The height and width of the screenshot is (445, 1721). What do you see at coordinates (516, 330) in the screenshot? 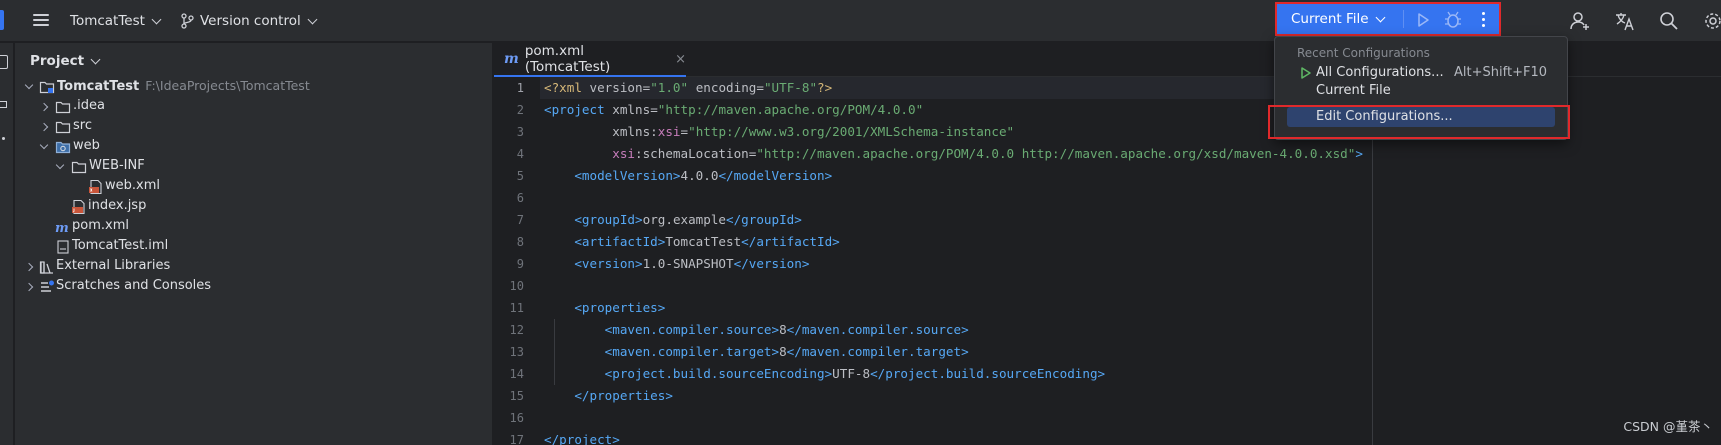
I see `line-number: 12` at bounding box center [516, 330].